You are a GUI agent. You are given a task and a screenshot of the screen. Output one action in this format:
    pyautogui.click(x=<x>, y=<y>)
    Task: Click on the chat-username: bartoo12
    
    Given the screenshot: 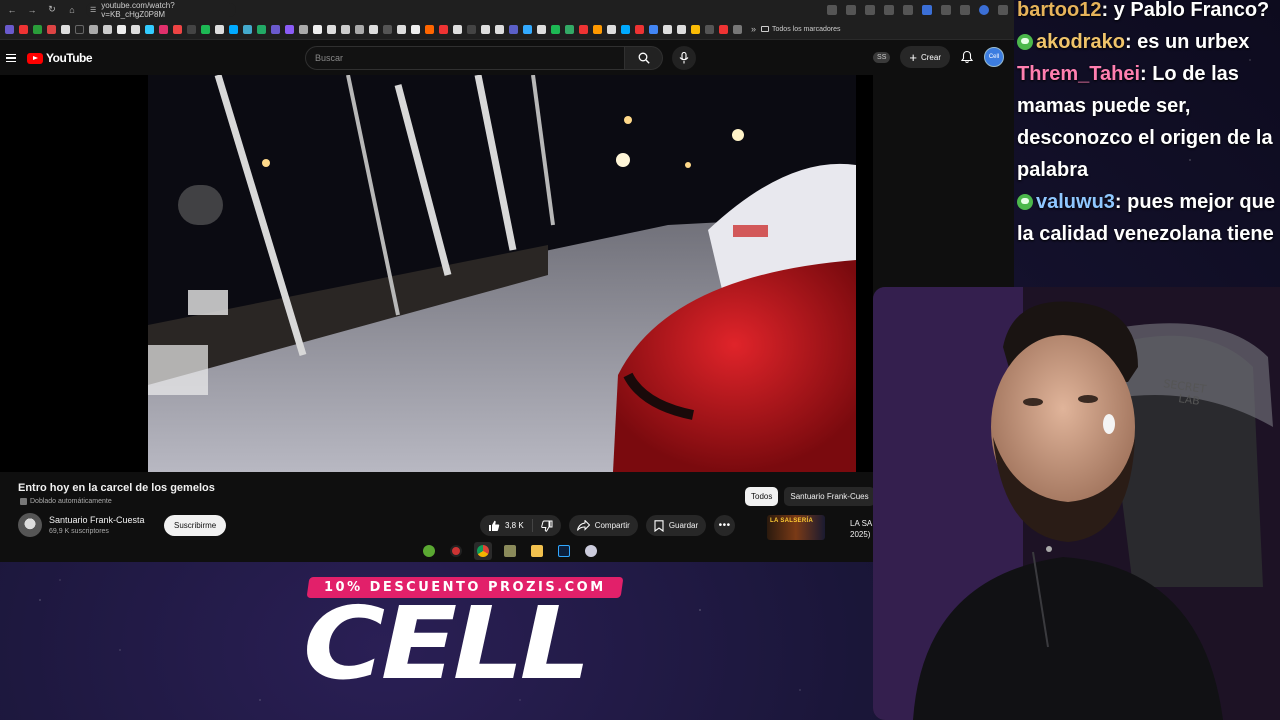 What is the action you would take?
    pyautogui.click(x=1059, y=10)
    